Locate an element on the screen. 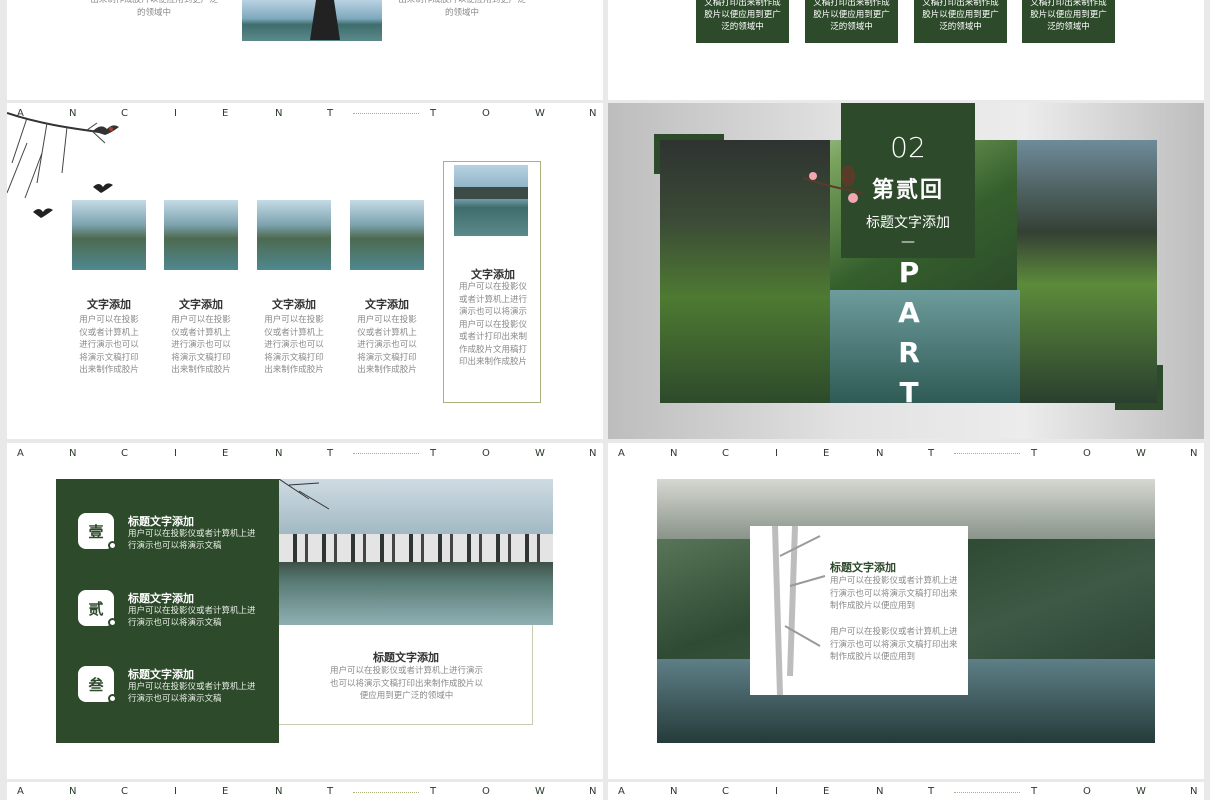  branch-icon is located at coordinates (304, 494).